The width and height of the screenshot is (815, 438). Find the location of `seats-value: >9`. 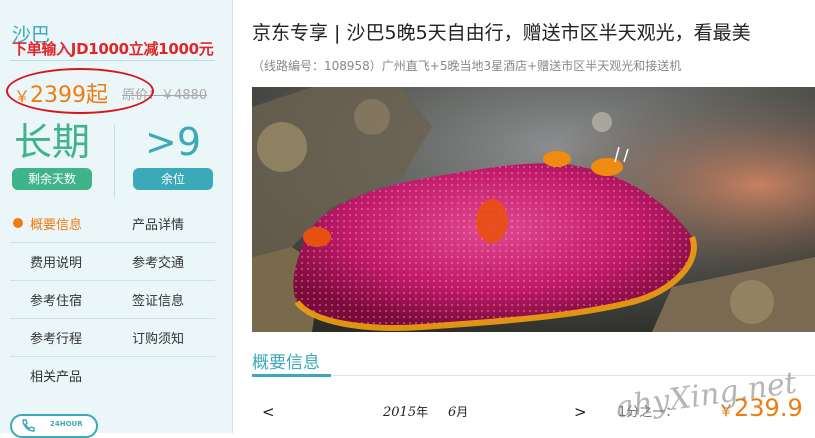

seats-value: >9 is located at coordinates (173, 142).